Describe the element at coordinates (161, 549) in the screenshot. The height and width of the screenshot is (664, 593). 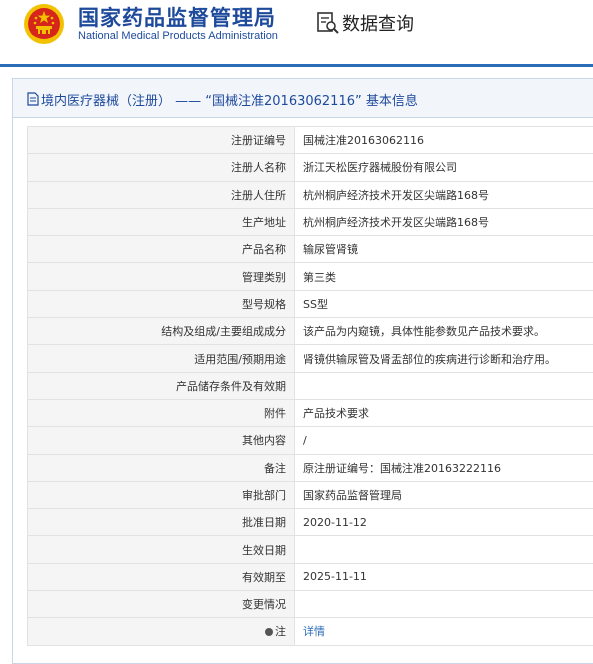
I see `row-label: 生效日期` at that location.